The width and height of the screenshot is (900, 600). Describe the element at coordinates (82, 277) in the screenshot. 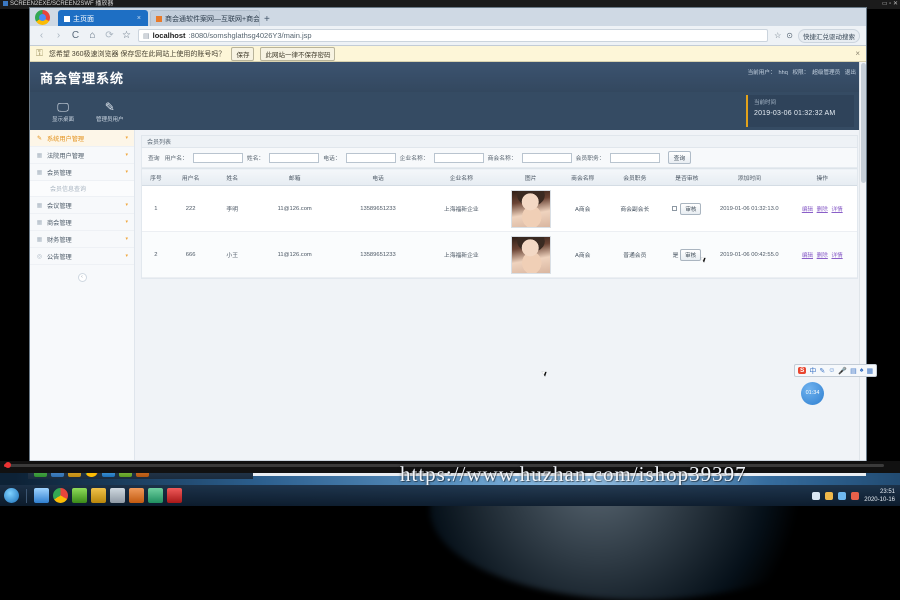

I see `sidebar-collapse-button: ‹` at that location.